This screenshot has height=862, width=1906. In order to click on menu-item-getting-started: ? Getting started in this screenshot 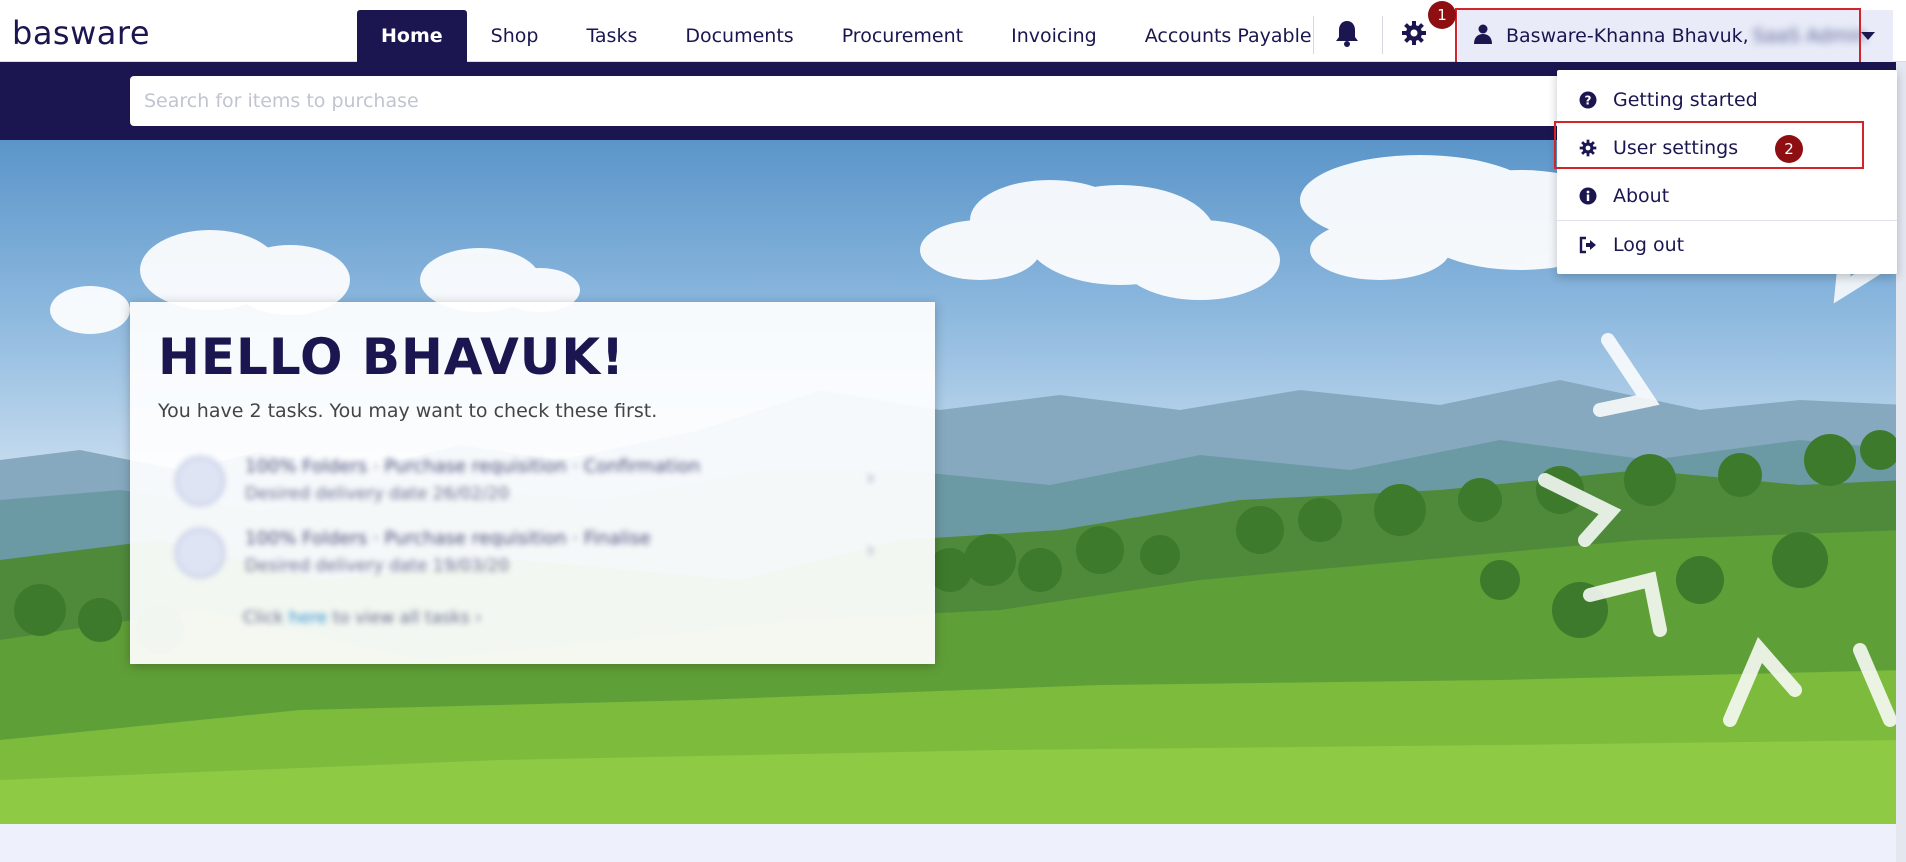, I will do `click(1727, 100)`.